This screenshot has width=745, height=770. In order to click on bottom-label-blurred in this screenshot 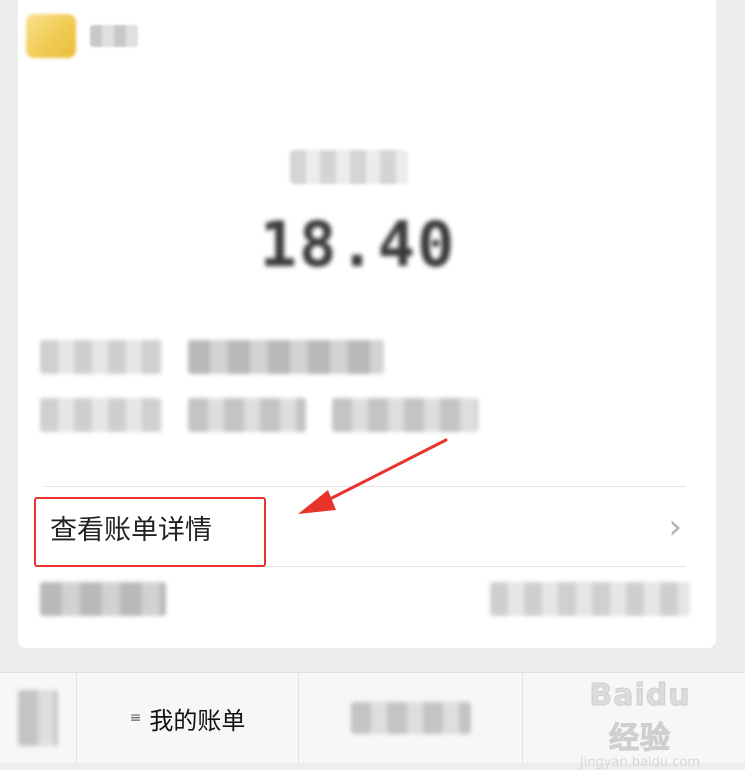, I will do `click(103, 599)`.